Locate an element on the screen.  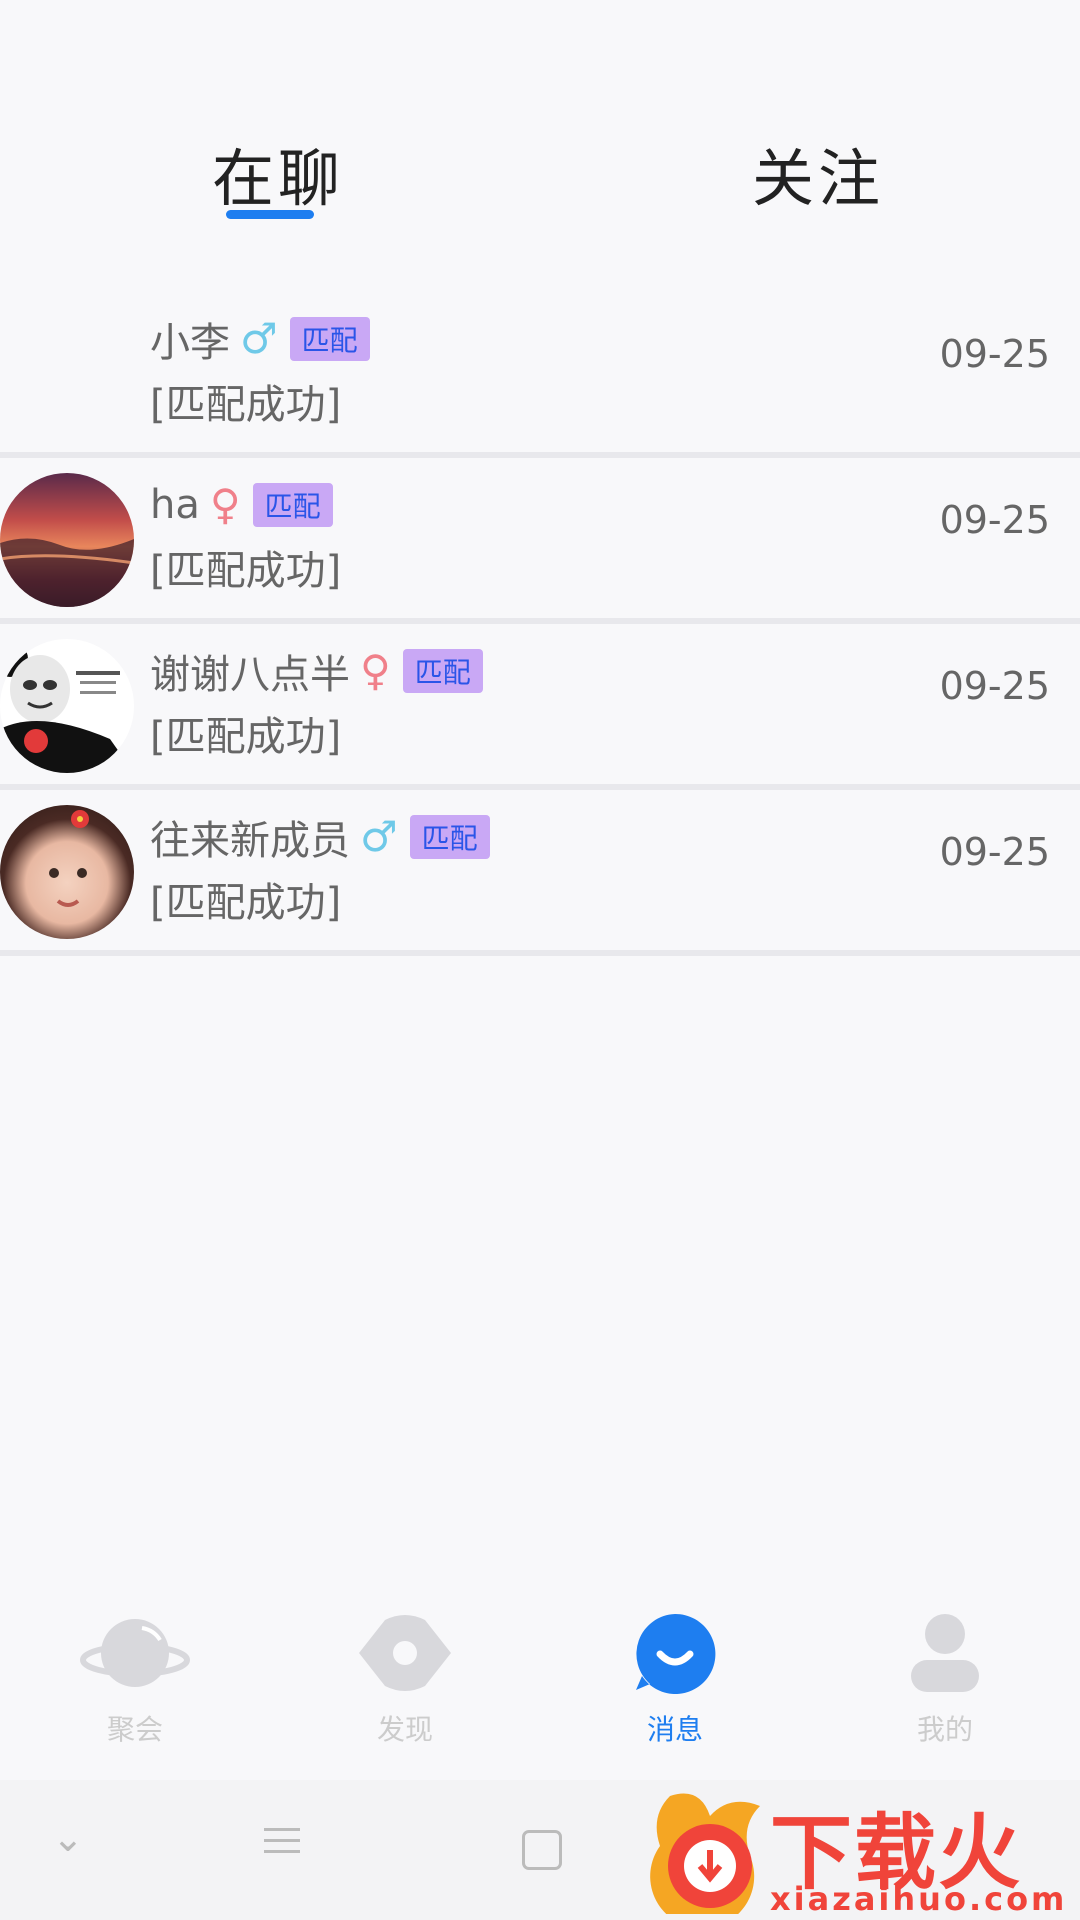
active-tab-indicator is located at coordinates (270, 214).